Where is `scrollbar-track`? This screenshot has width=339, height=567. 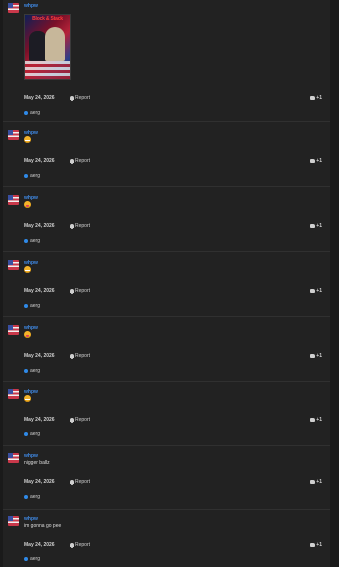 scrollbar-track is located at coordinates (334, 283).